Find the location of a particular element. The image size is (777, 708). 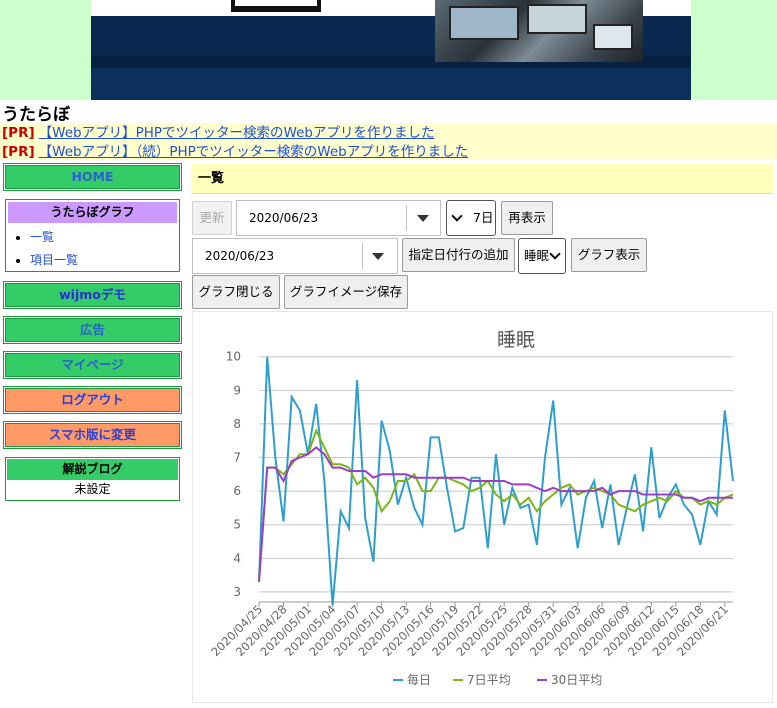

banner-logo-graphic is located at coordinates (276, 6).